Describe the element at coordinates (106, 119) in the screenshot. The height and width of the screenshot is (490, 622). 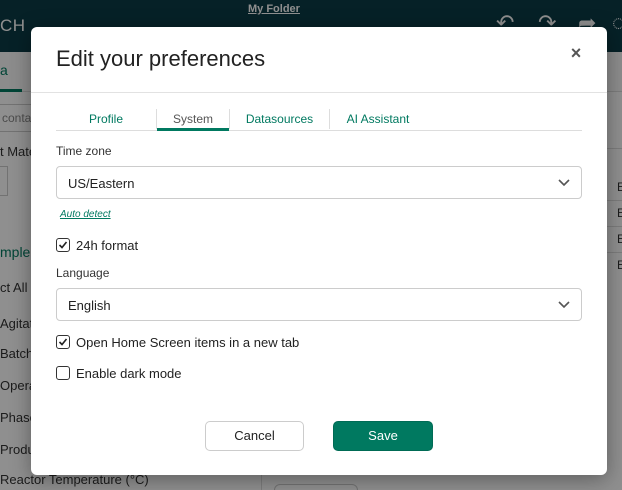
I see `tab-profile: Profile` at that location.